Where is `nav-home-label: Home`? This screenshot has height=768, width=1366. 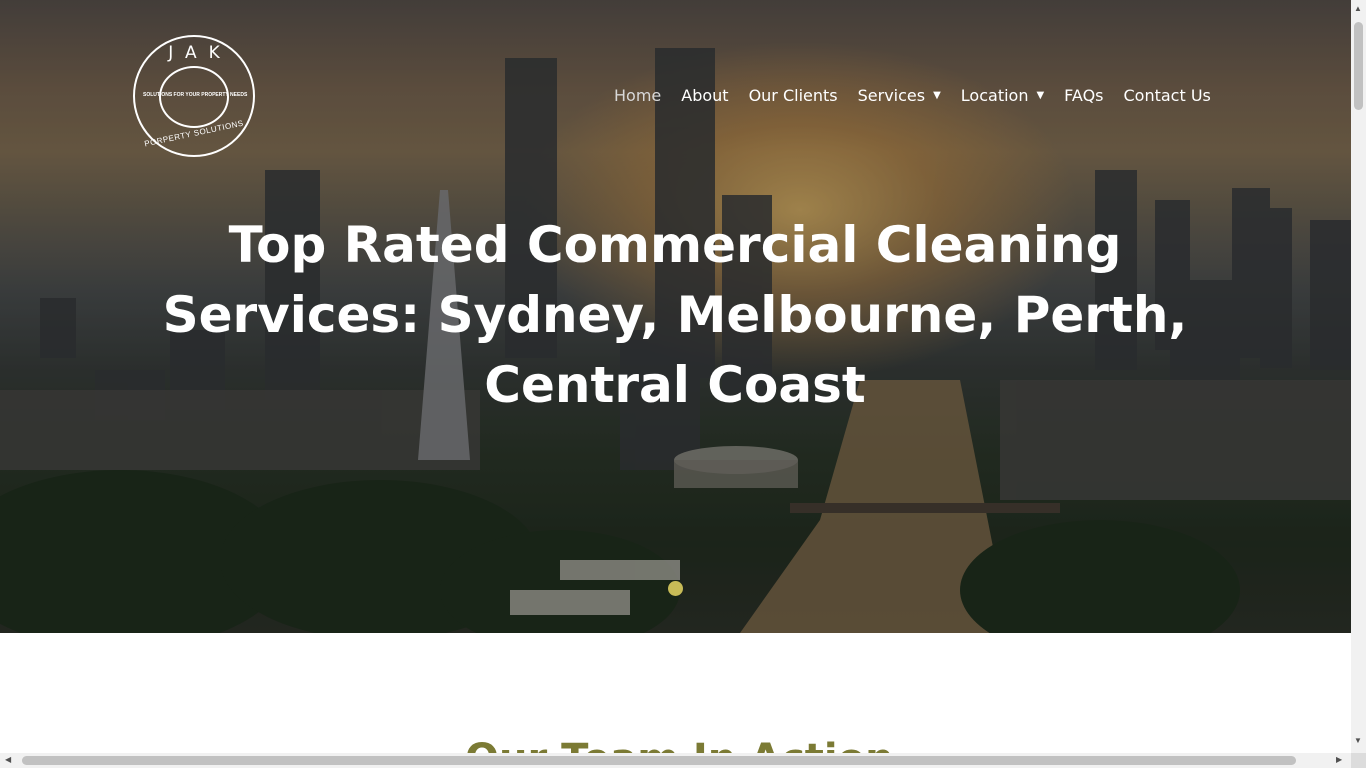 nav-home-label: Home is located at coordinates (638, 95).